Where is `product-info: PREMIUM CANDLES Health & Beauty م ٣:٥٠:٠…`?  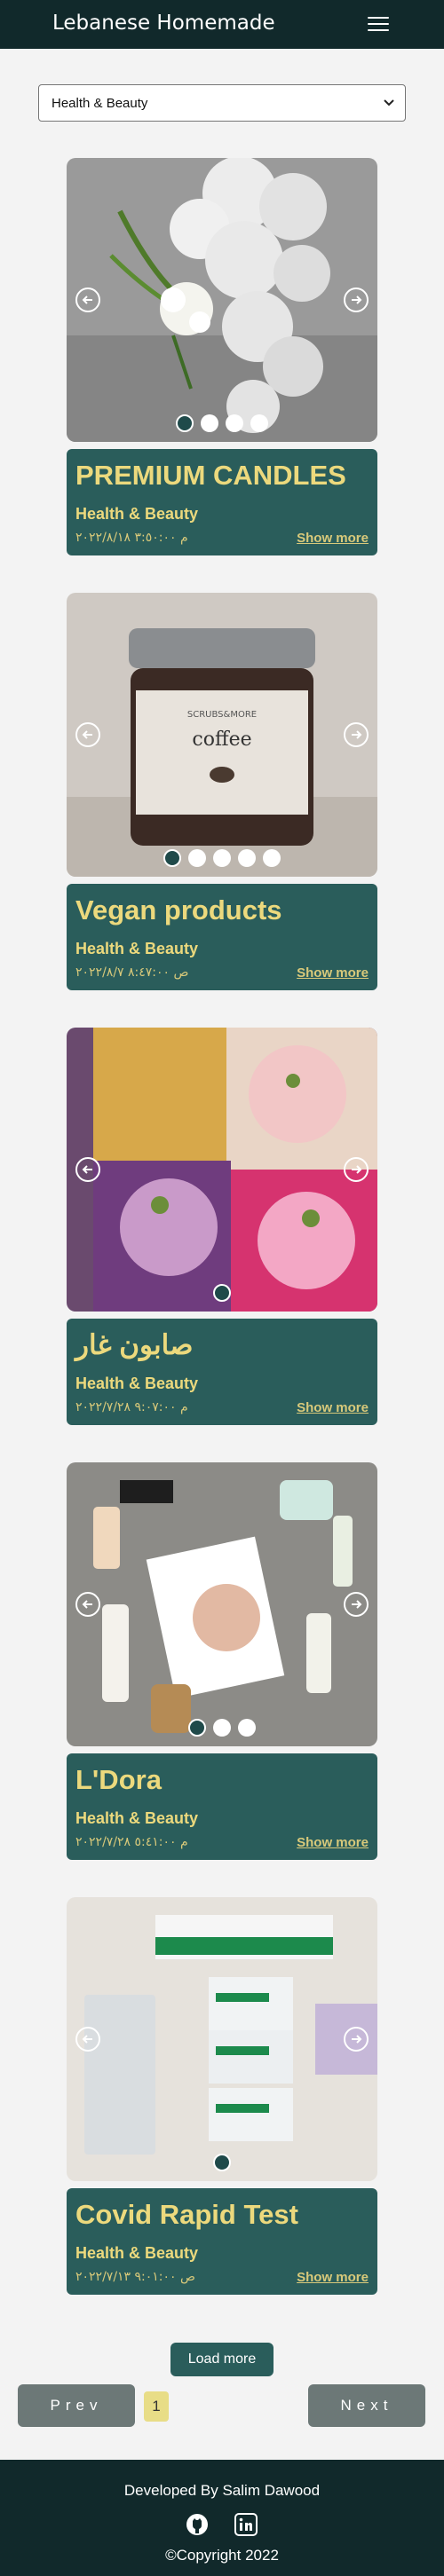 product-info: PREMIUM CANDLES Health & Beauty م ٣:٥٠:٠… is located at coordinates (222, 502).